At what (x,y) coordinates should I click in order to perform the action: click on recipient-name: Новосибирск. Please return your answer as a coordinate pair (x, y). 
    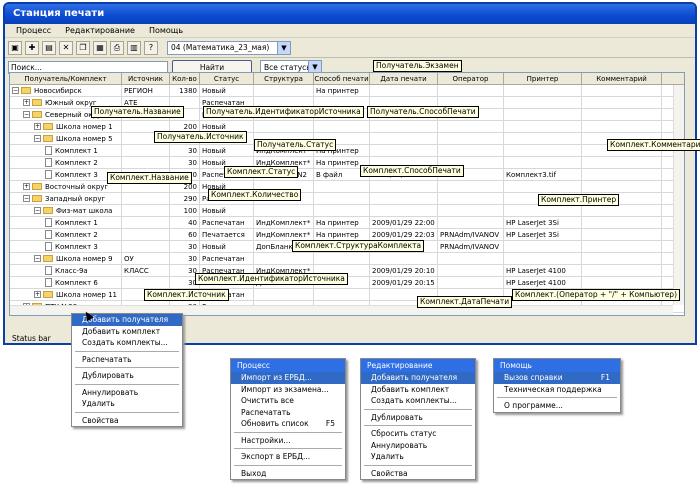
    Looking at the image, I should click on (58, 90).